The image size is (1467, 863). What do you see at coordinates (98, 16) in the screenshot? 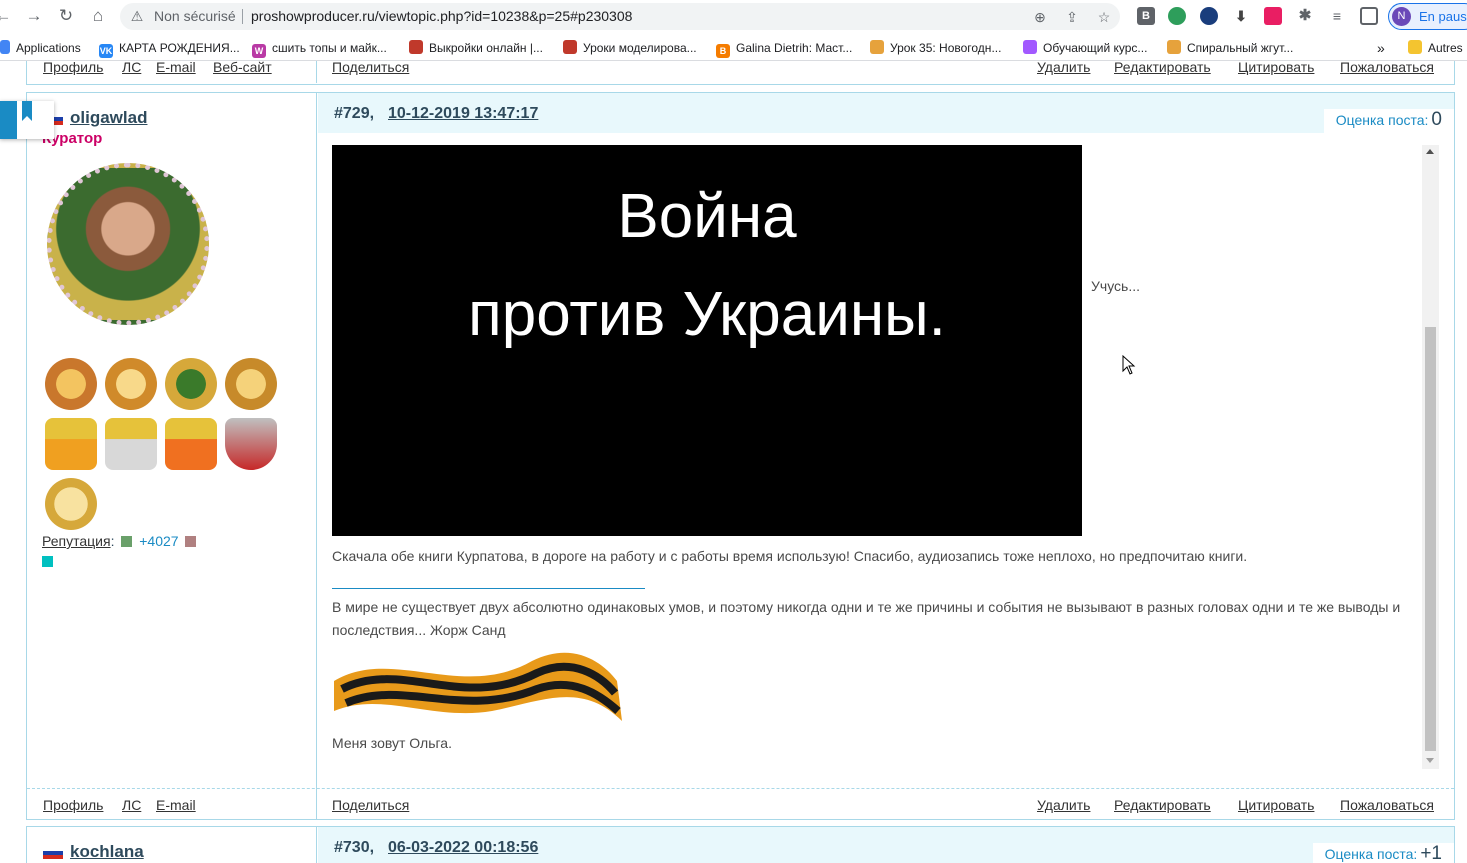
I see `home-icon: ⌂` at bounding box center [98, 16].